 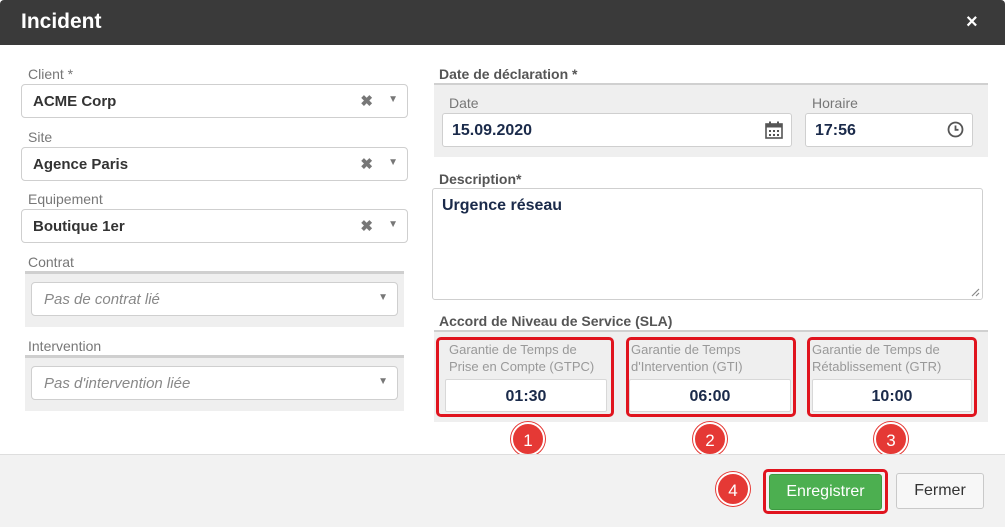 I want to click on resize-handle-icon, so click(x=975, y=292).